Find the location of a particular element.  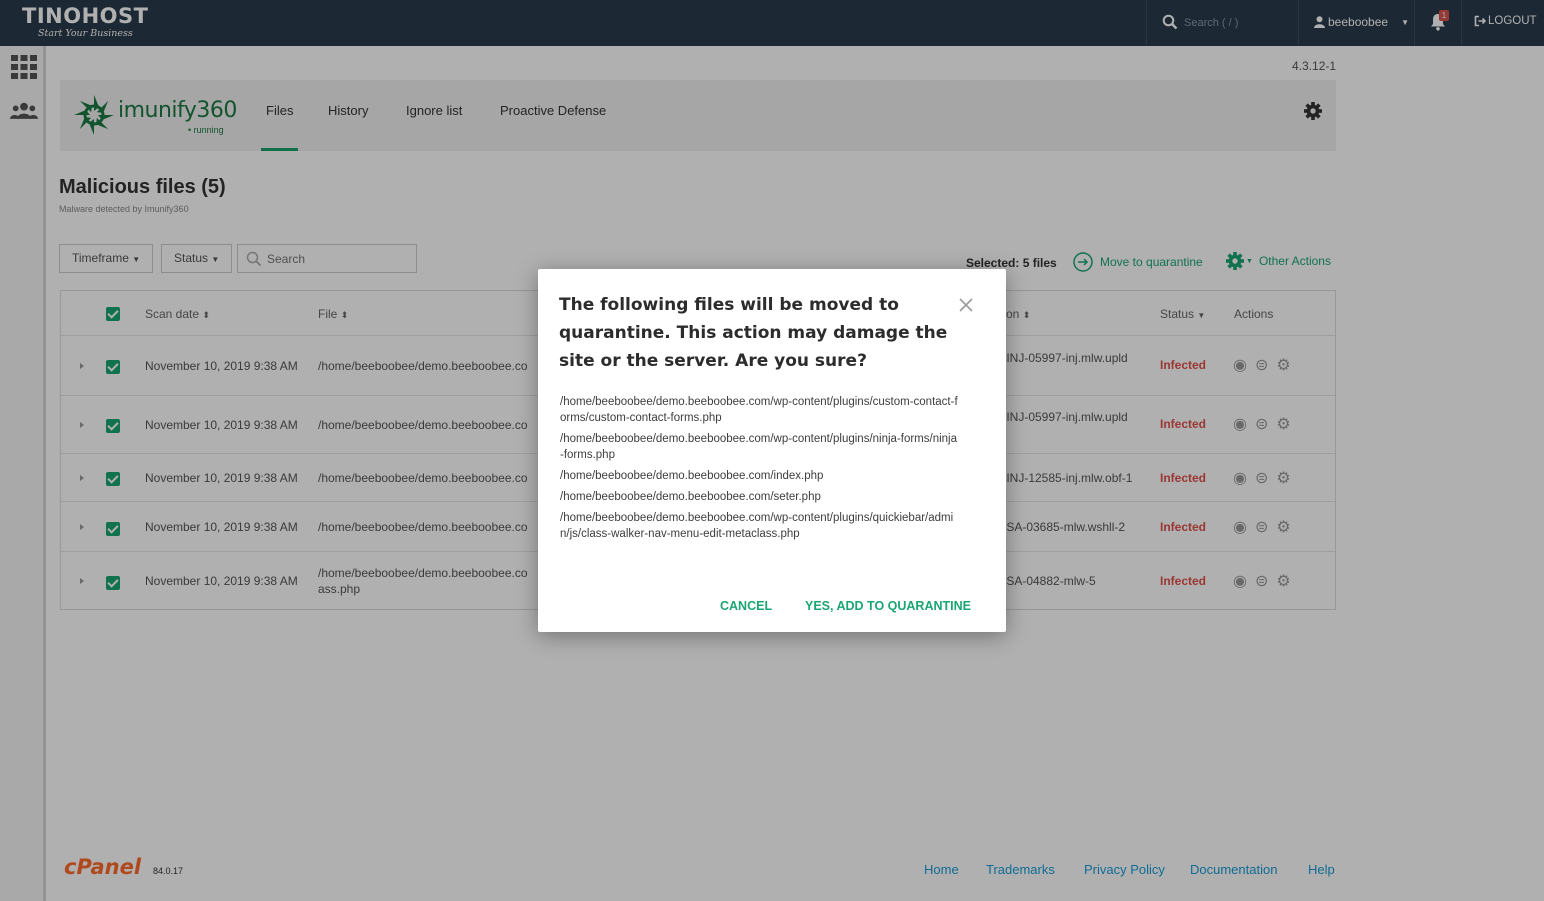

close-icon is located at coordinates (966, 305).